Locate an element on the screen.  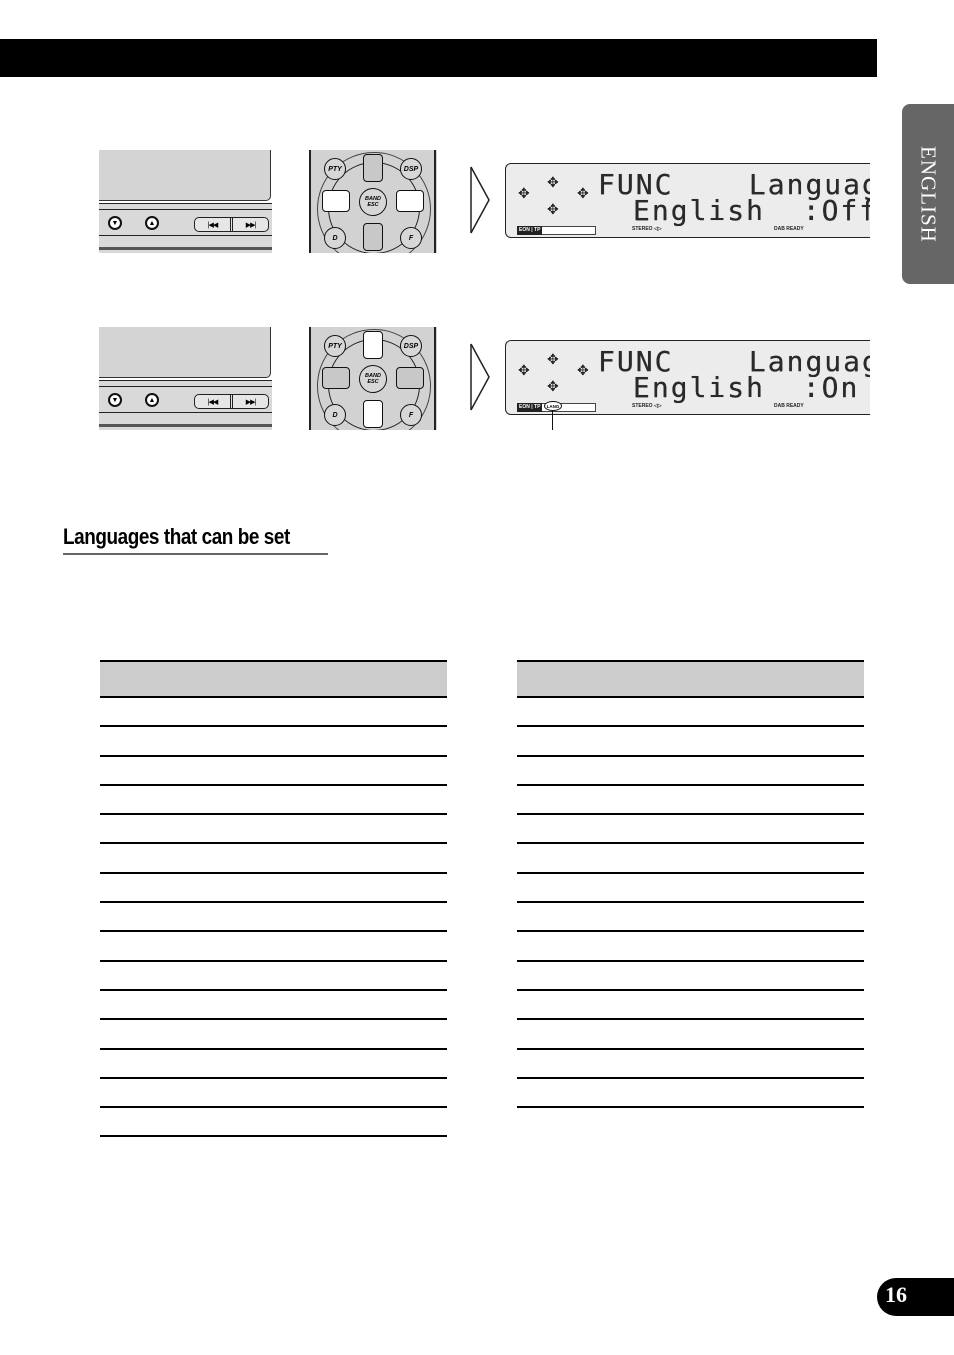
languages-table-right is located at coordinates (690, 884).